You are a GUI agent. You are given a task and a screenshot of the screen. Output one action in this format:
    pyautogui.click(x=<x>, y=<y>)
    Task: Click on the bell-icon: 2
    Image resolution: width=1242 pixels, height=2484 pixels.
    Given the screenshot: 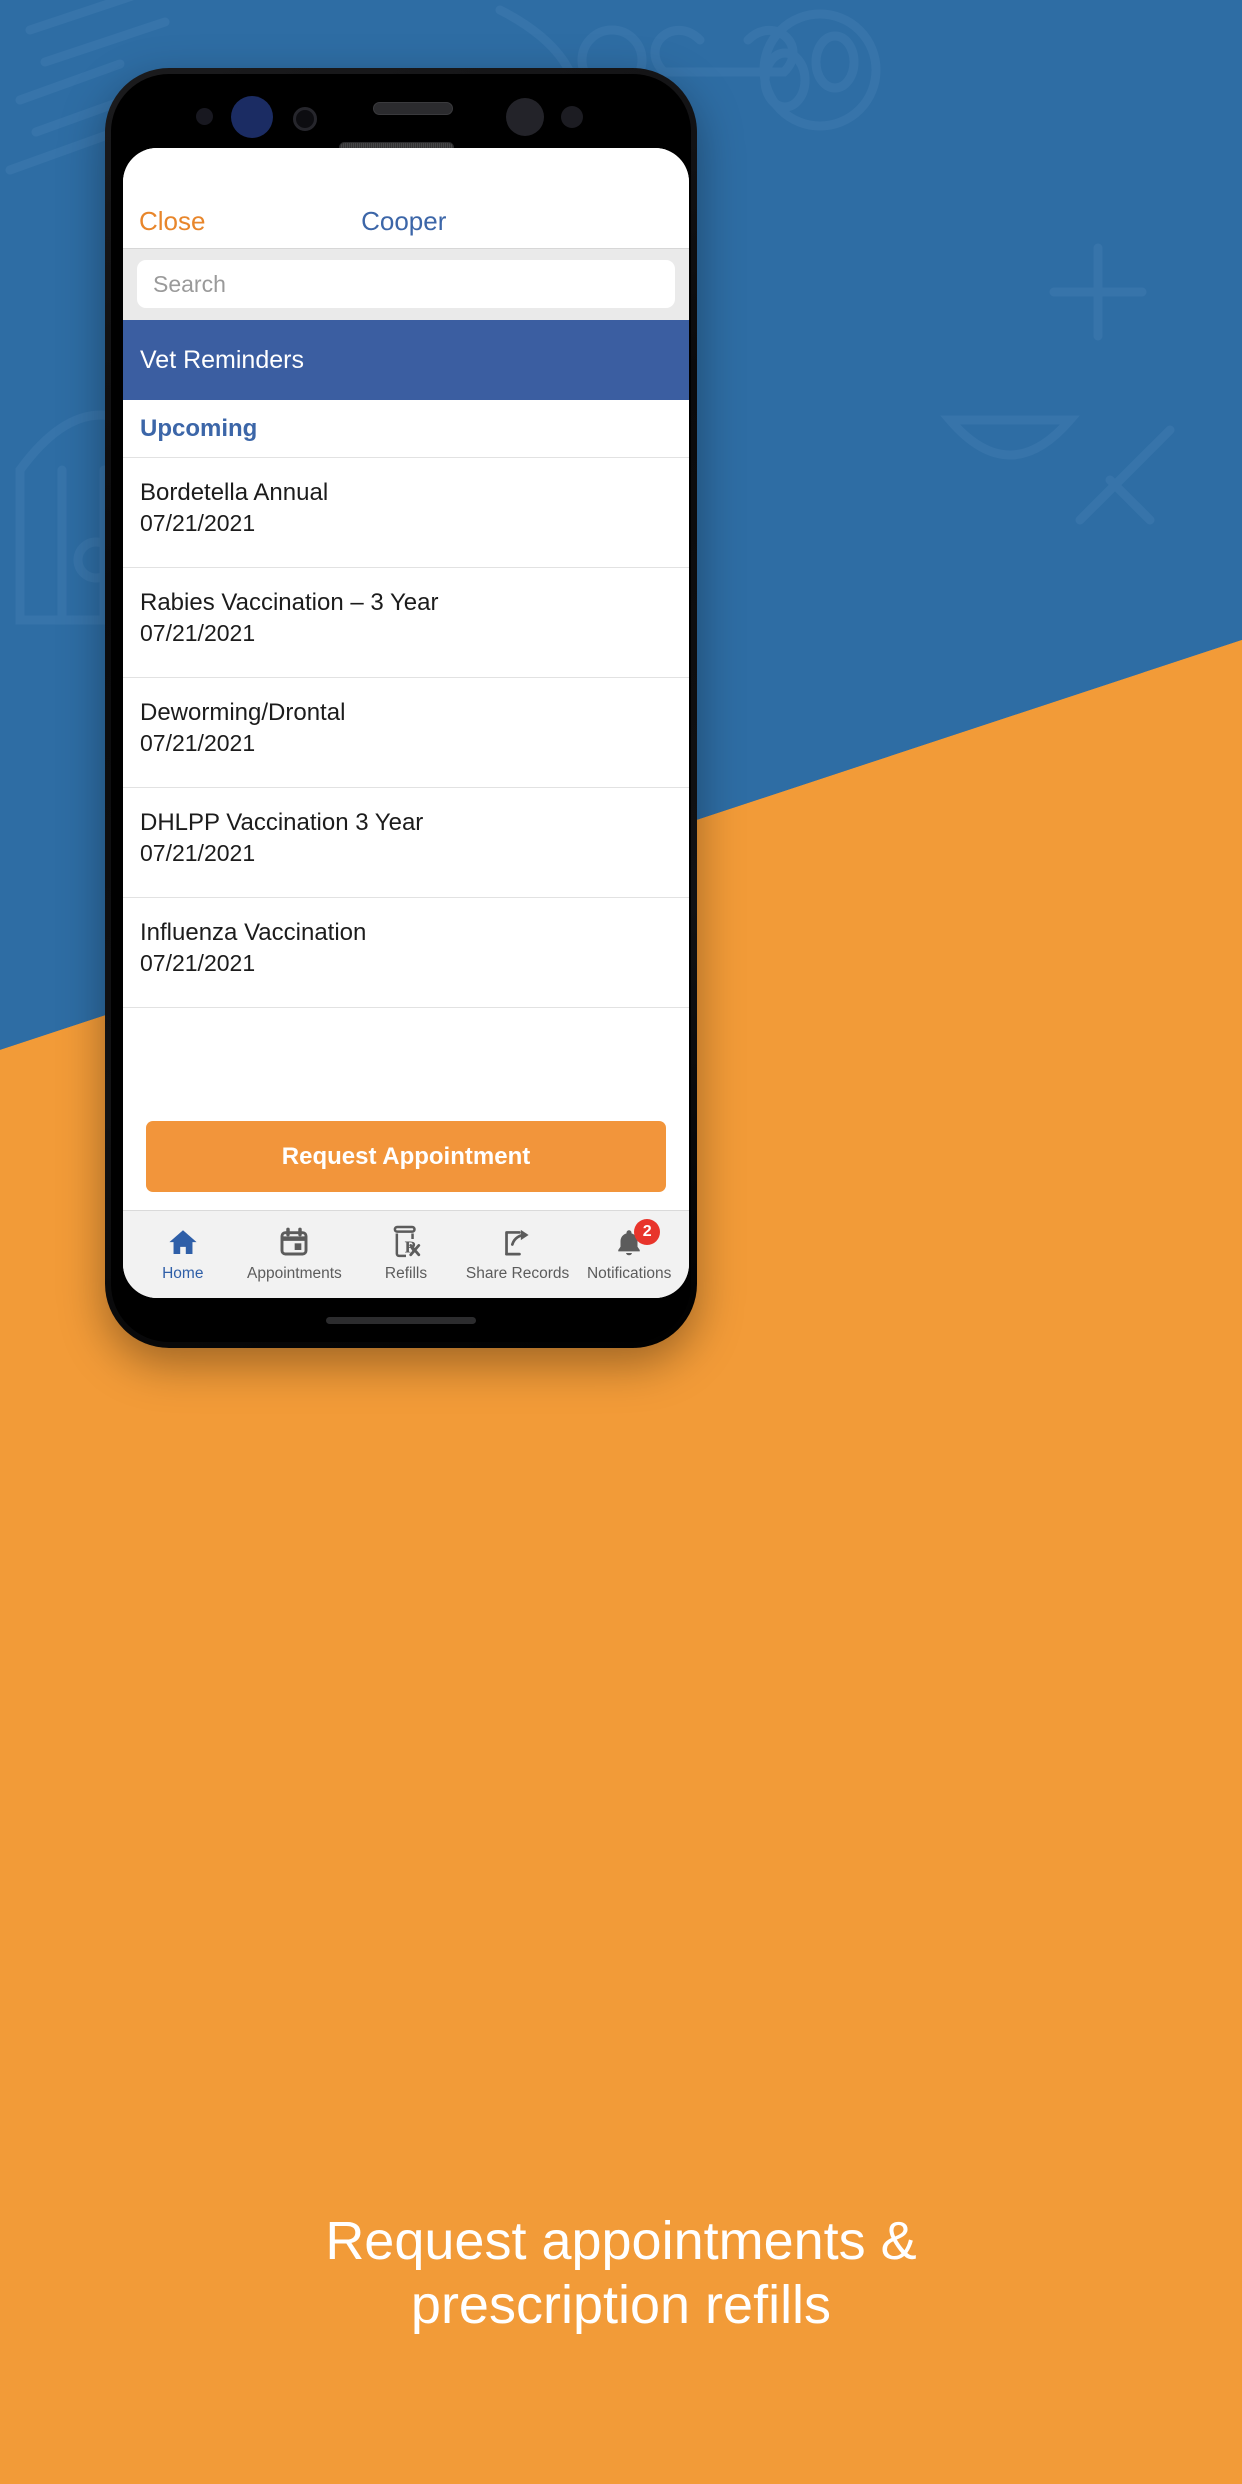 What is the action you would take?
    pyautogui.click(x=637, y=1240)
    